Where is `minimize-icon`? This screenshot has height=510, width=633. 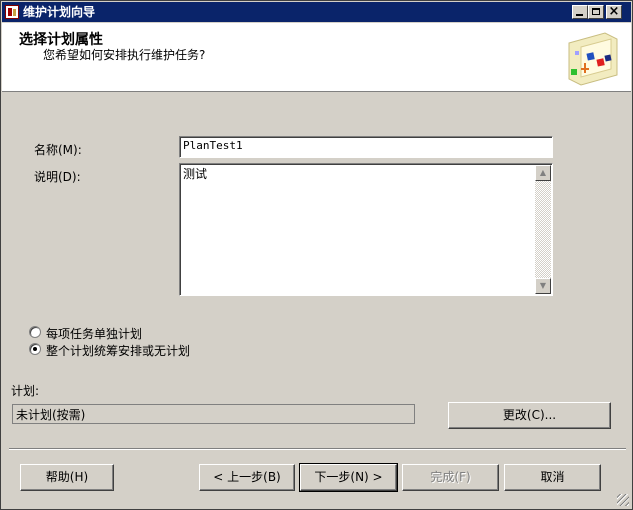 minimize-icon is located at coordinates (579, 15).